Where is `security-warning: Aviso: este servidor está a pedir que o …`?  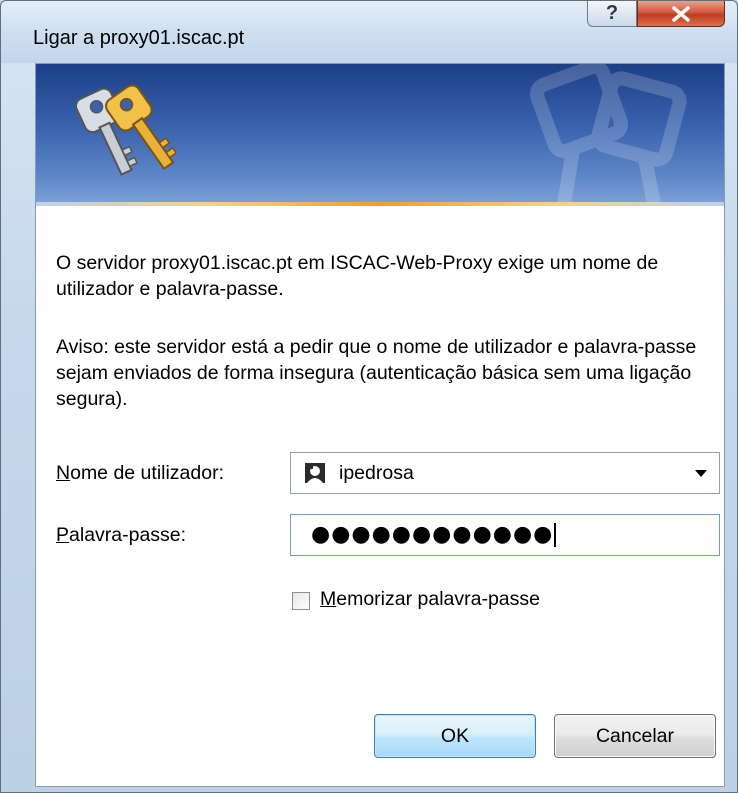
security-warning: Aviso: este servidor está a pedir que o … is located at coordinates (376, 373).